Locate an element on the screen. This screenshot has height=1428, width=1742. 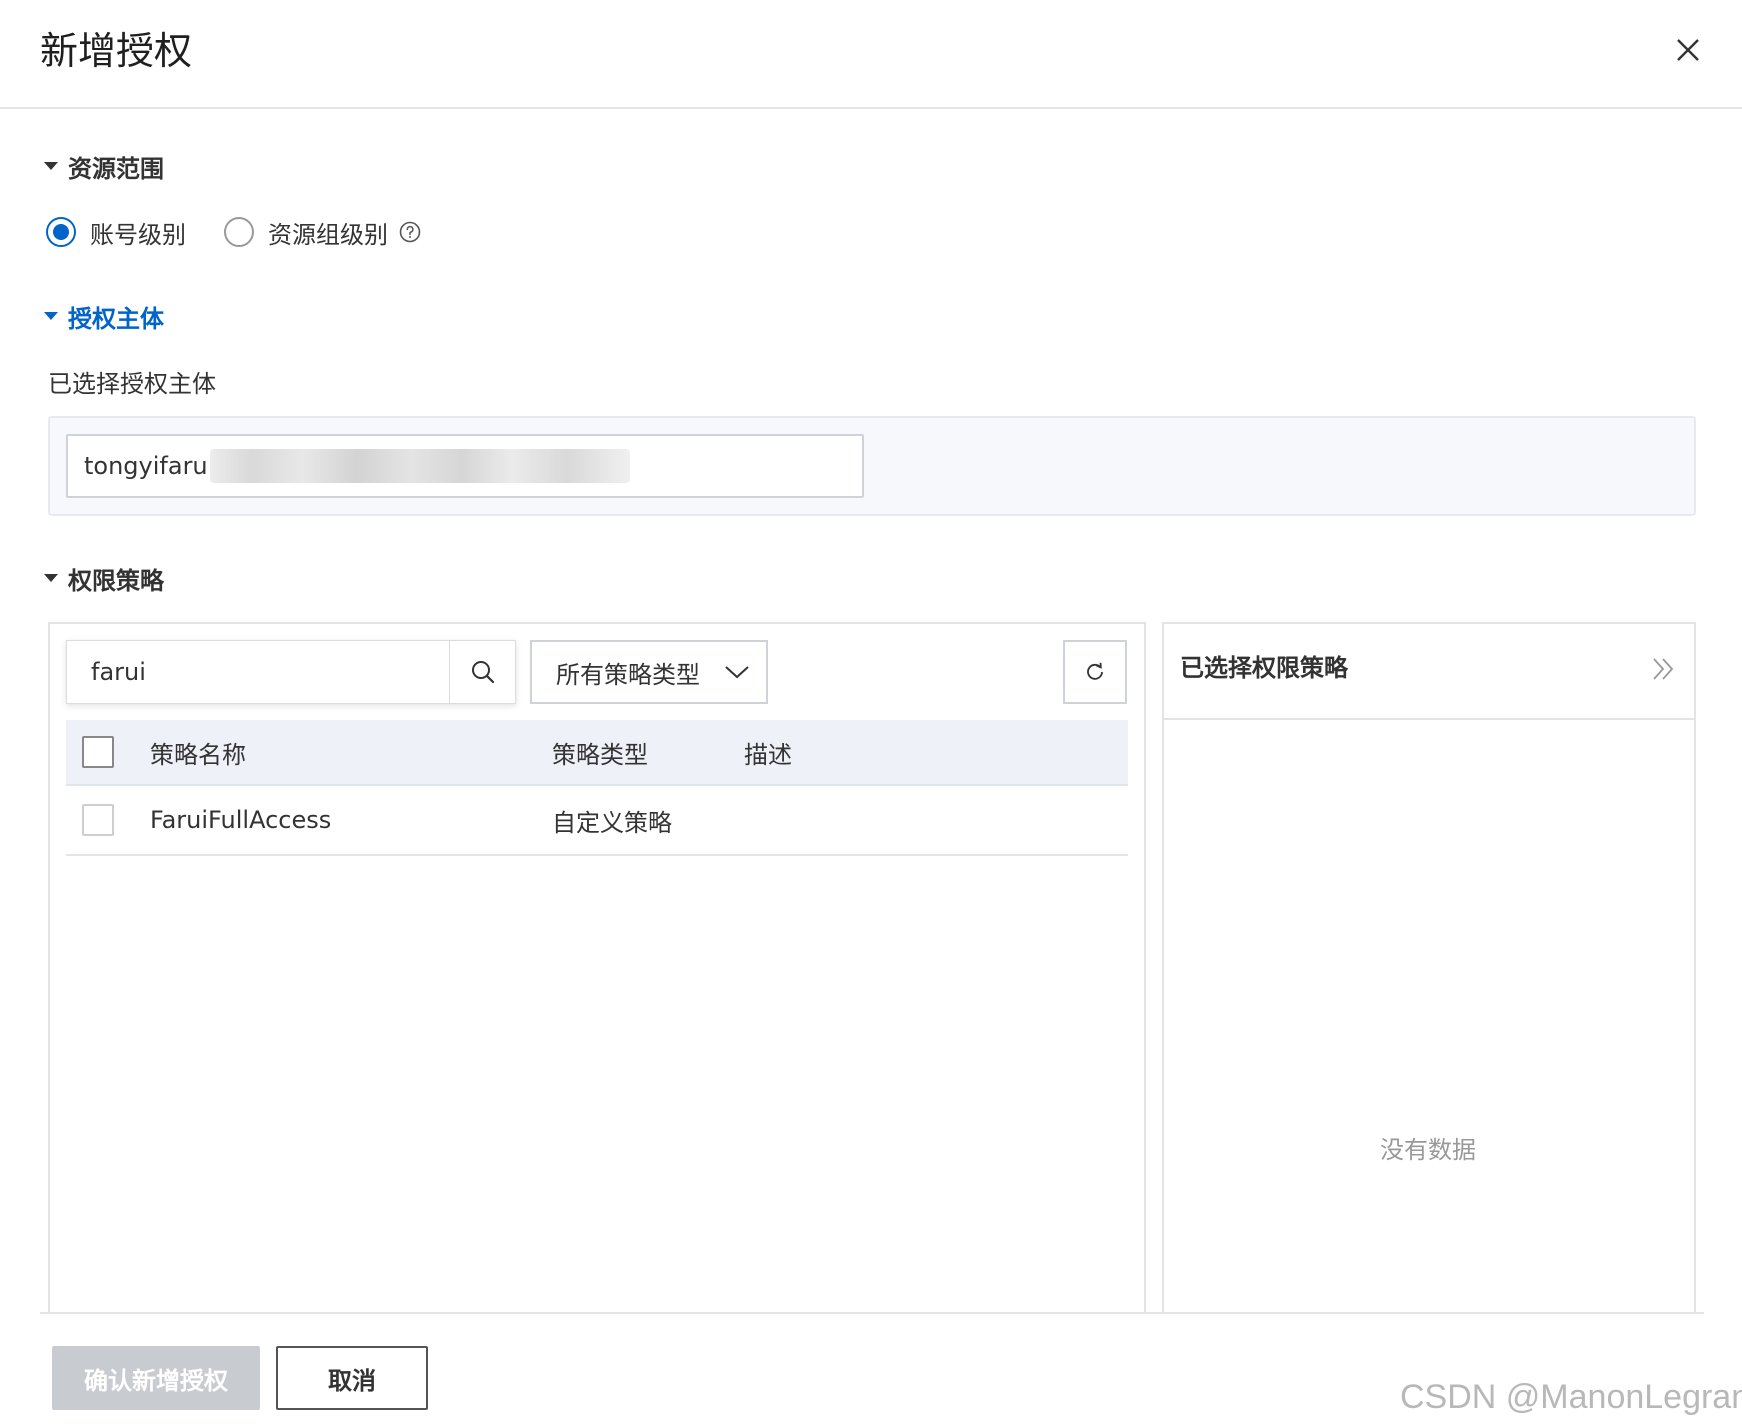
radio-label: 资源组级别 is located at coordinates (328, 234).